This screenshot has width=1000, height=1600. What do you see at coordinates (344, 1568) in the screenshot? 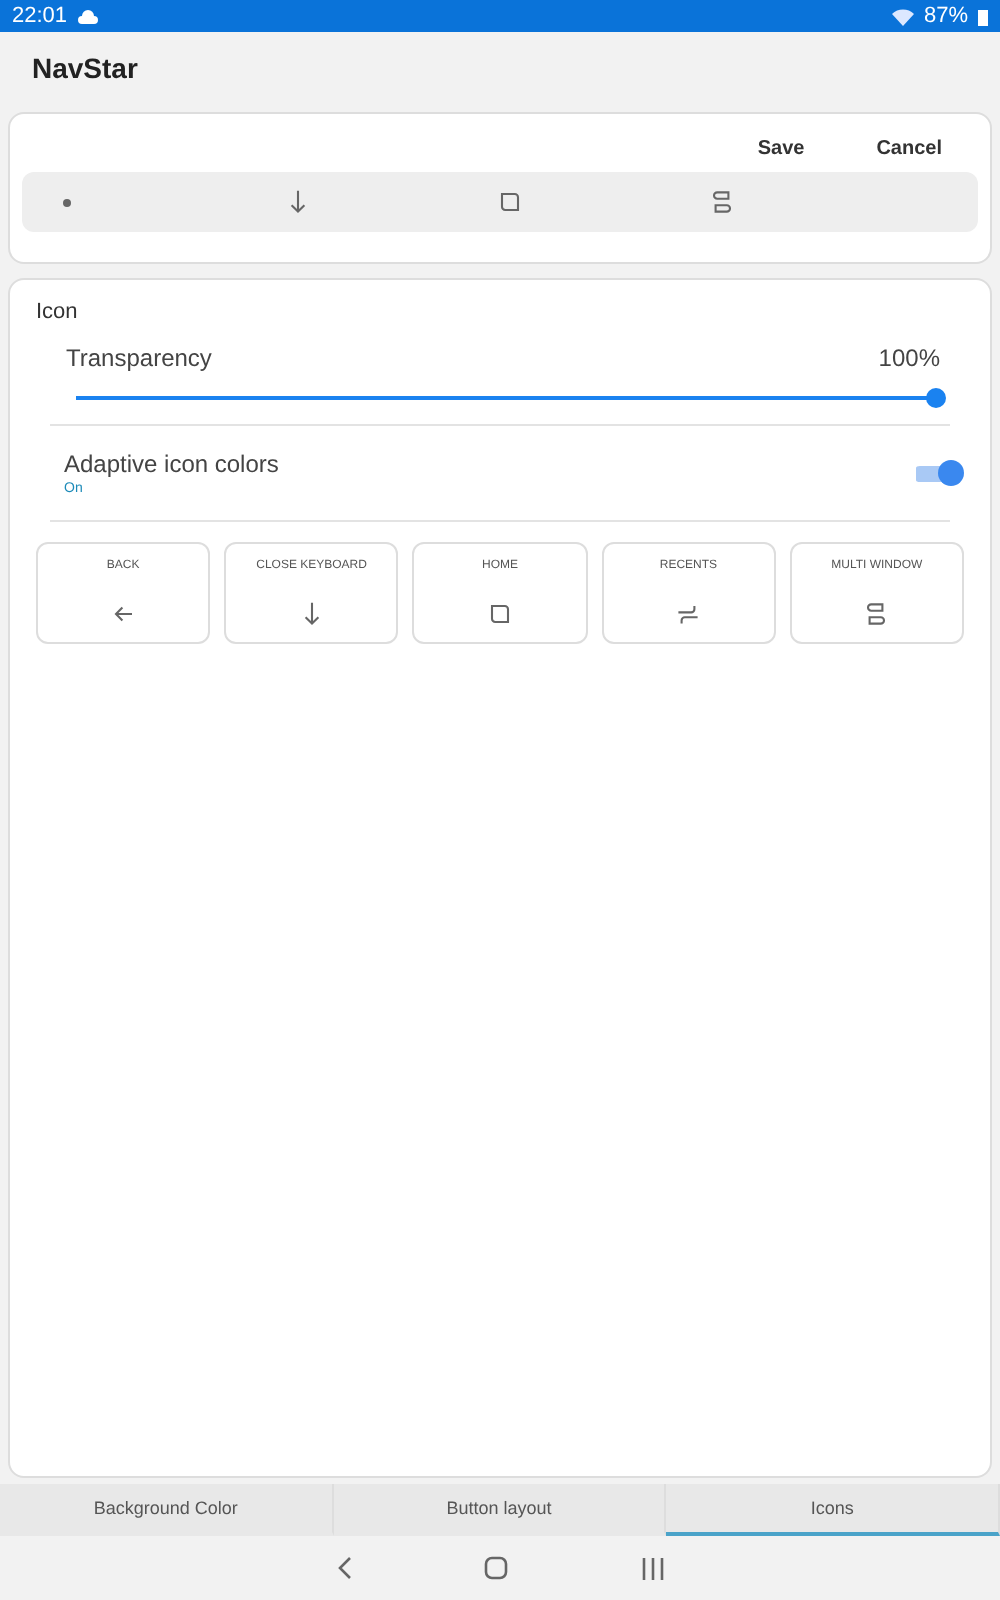
I see `back-icon` at bounding box center [344, 1568].